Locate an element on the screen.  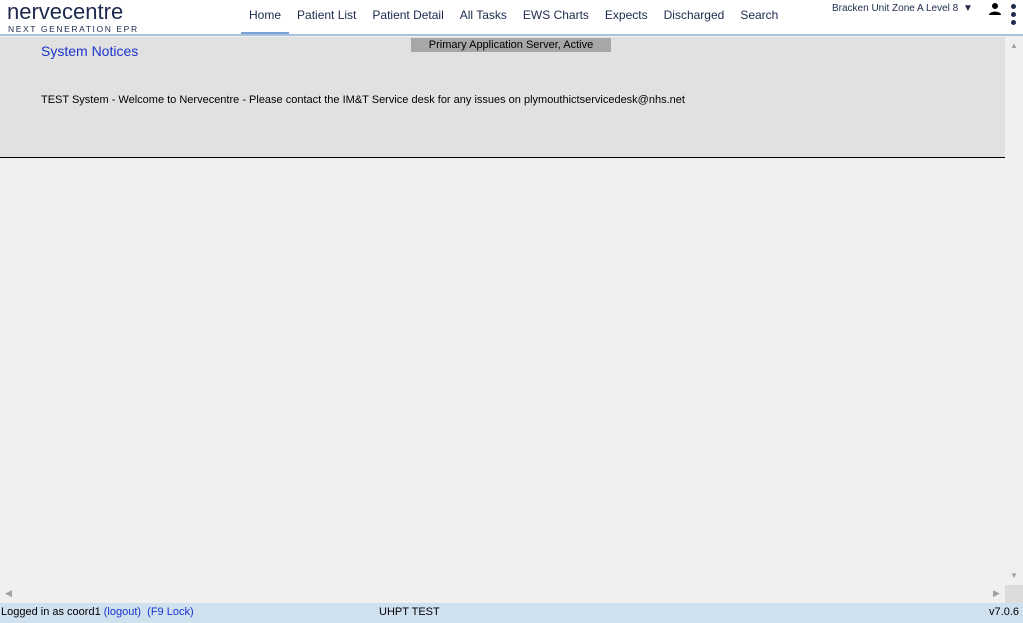
nav-all-tasks: All Tasks is located at coordinates (483, 17).